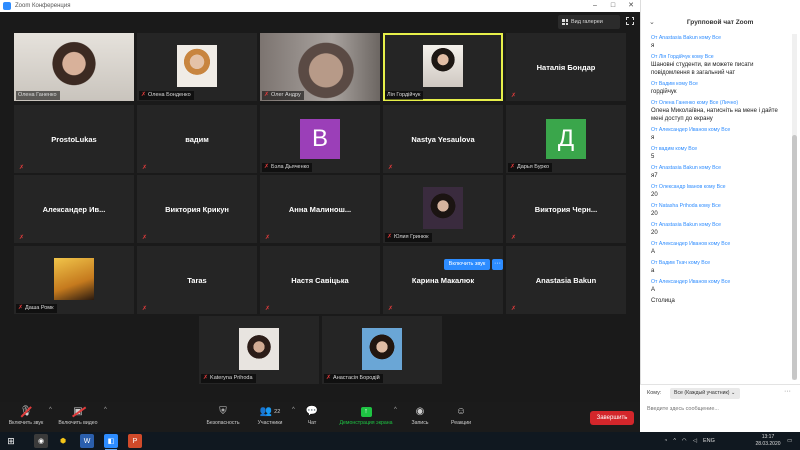 The width and height of the screenshot is (800, 450). Describe the element at coordinates (74, 209) in the screenshot. I see `participant-tile: Александер Ив... ✗` at that location.